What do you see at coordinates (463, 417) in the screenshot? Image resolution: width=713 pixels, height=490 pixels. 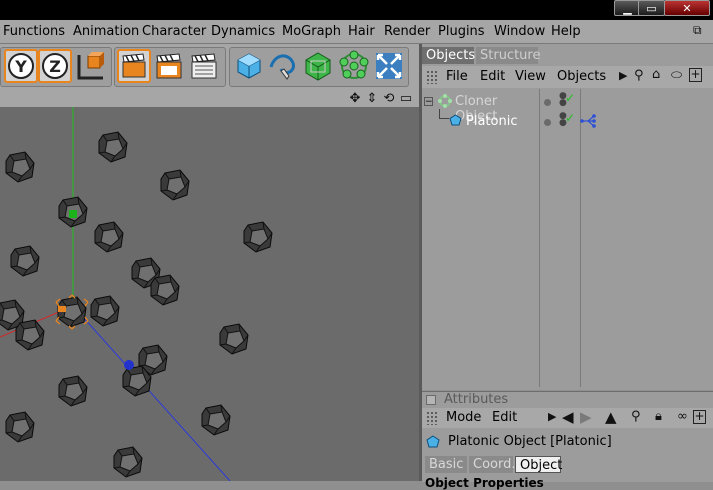 I see `menu-mode: Mode` at bounding box center [463, 417].